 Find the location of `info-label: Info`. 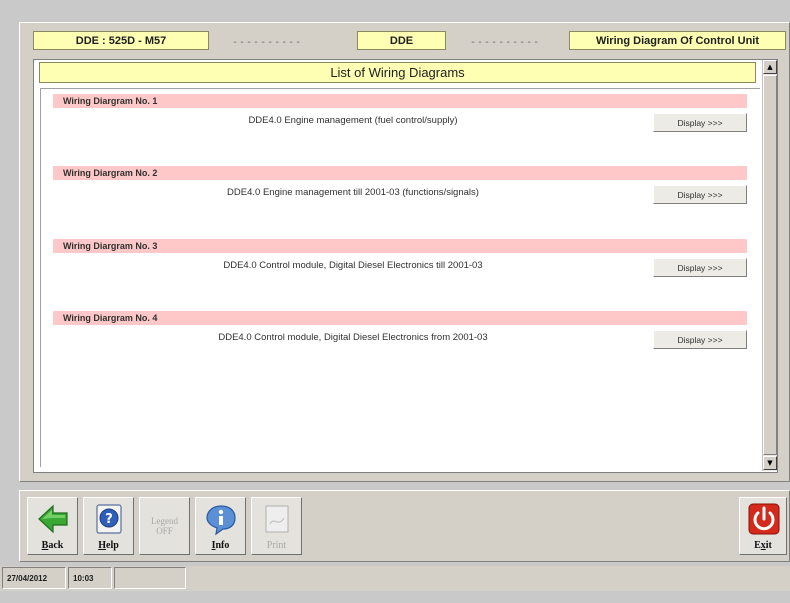

info-label: Info is located at coordinates (220, 545).